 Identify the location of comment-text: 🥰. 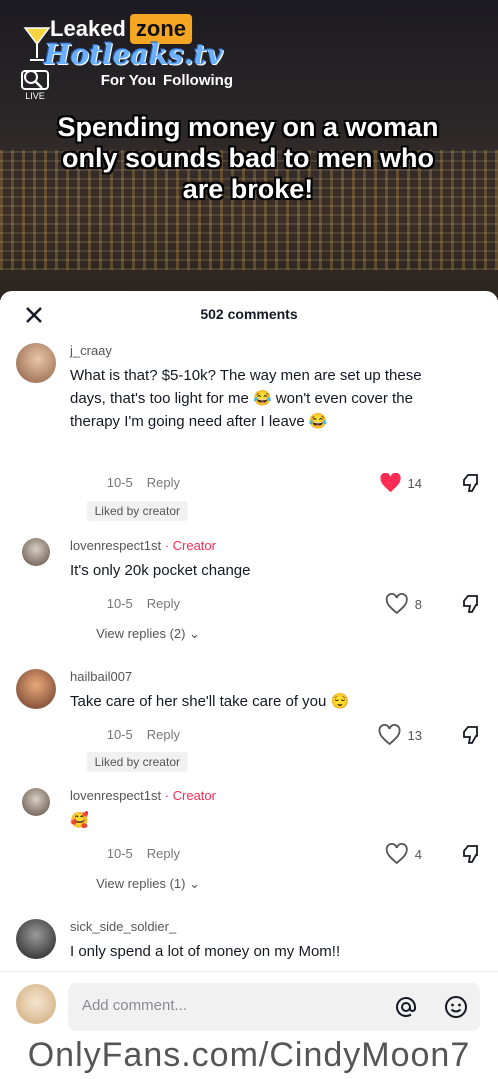
(79, 820).